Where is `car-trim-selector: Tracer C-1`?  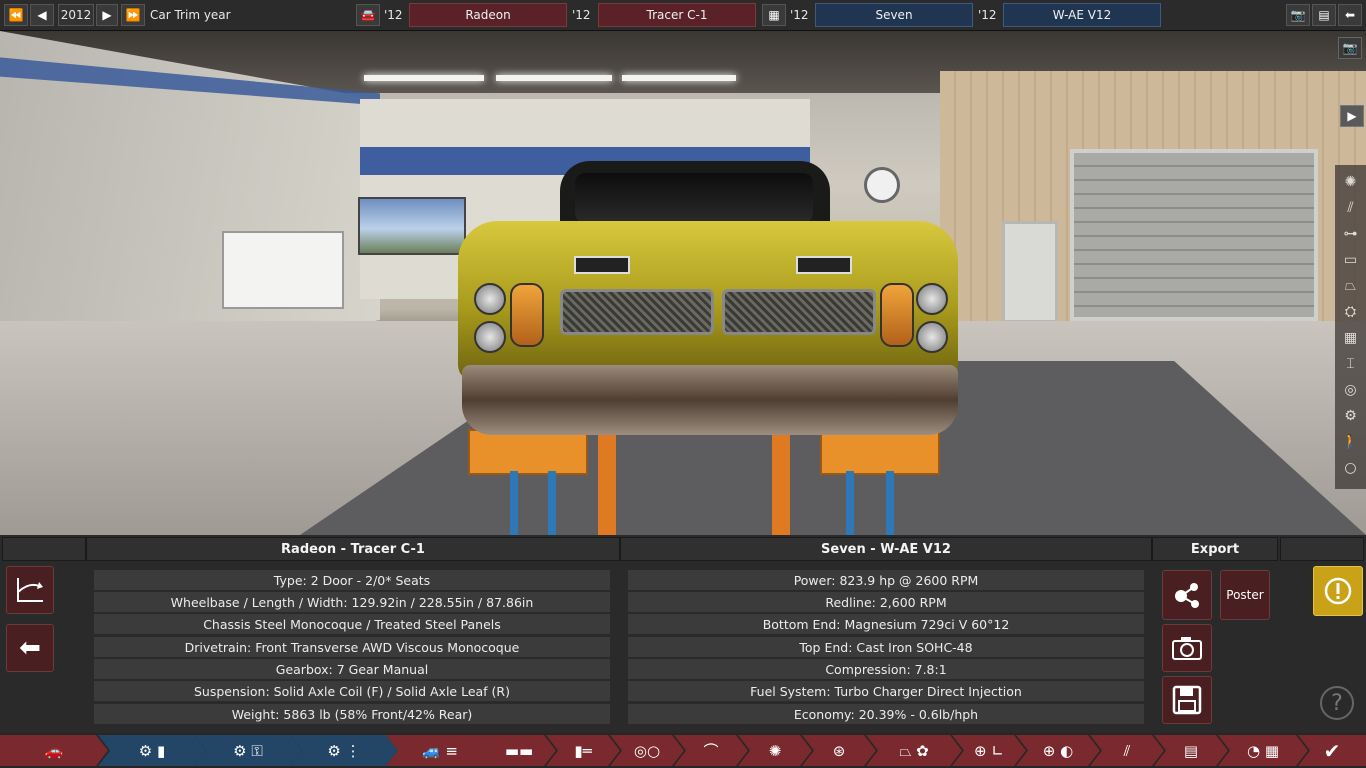 car-trim-selector: Tracer C-1 is located at coordinates (677, 15).